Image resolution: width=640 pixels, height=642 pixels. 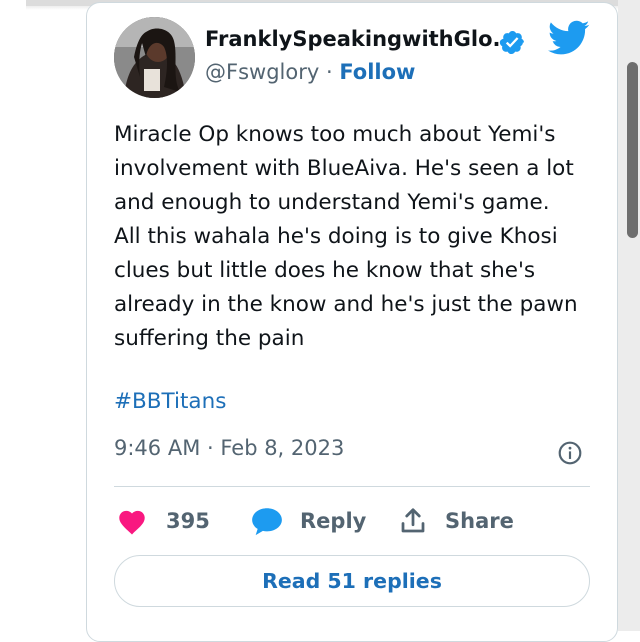 I want to click on reply-button: Reply, so click(x=308, y=521).